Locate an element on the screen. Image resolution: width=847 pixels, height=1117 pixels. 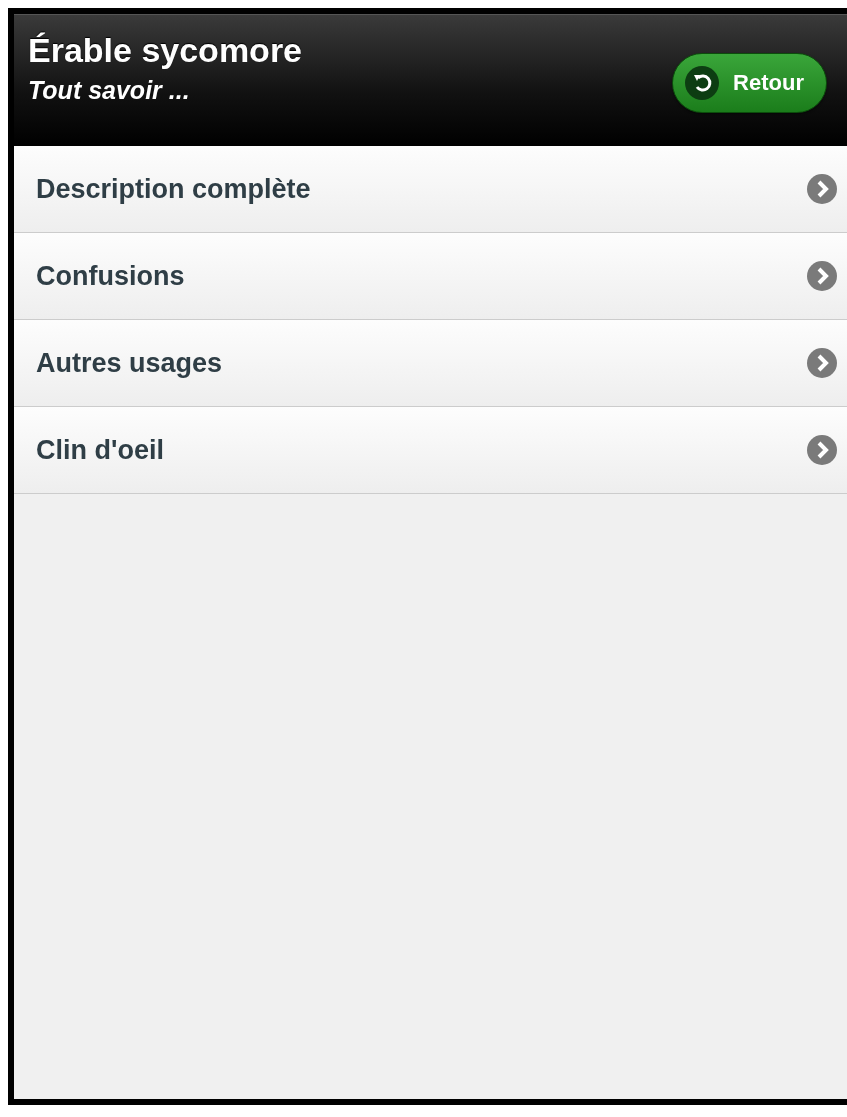
page-title: Érable sycomore is located at coordinates (165, 50).